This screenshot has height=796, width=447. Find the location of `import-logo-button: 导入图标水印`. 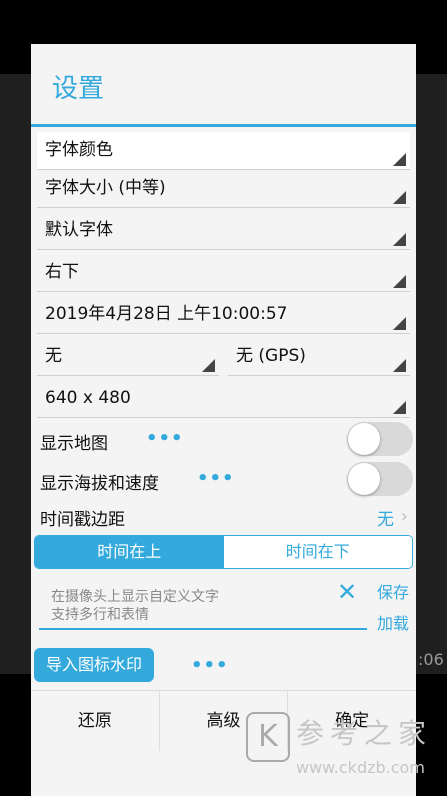

import-logo-button: 导入图标水印 is located at coordinates (94, 665).